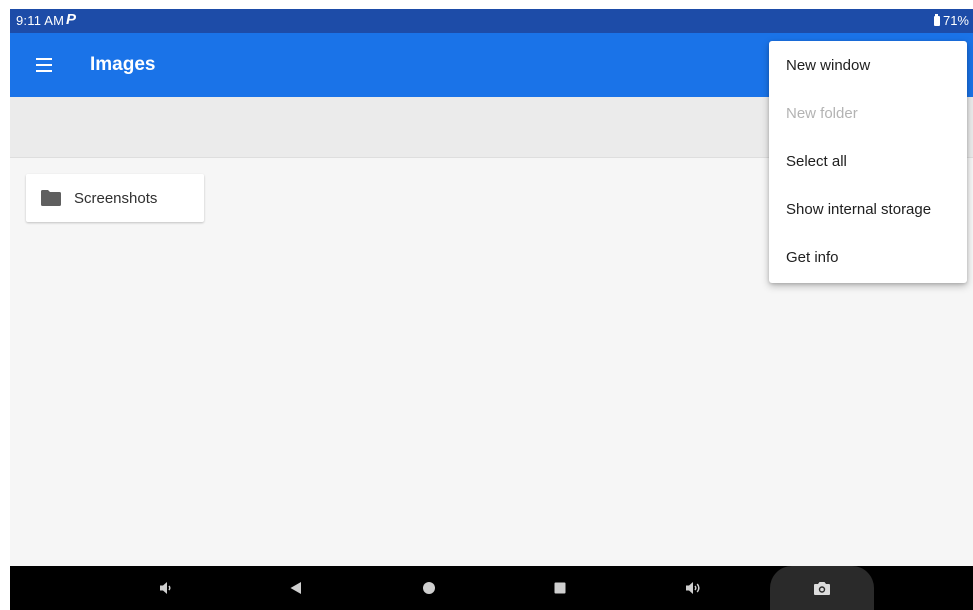 This screenshot has height=610, width=973. I want to click on recents-button, so click(560, 588).